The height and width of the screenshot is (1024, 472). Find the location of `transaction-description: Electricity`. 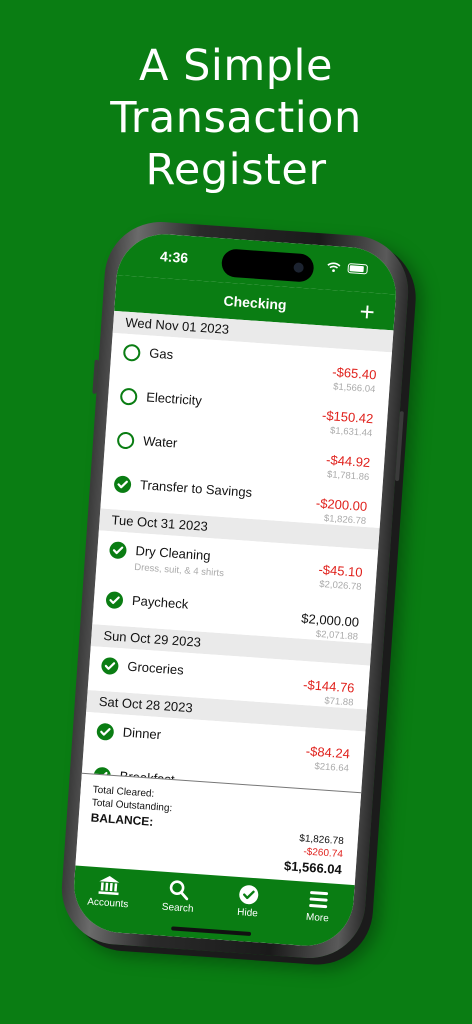

transaction-description: Electricity is located at coordinates (174, 399).